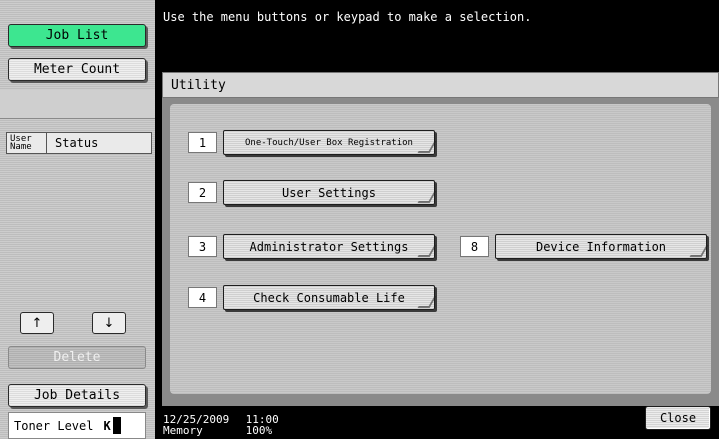 Image resolution: width=719 pixels, height=439 pixels. Describe the element at coordinates (77, 357) in the screenshot. I see `delete-button: Delete` at that location.